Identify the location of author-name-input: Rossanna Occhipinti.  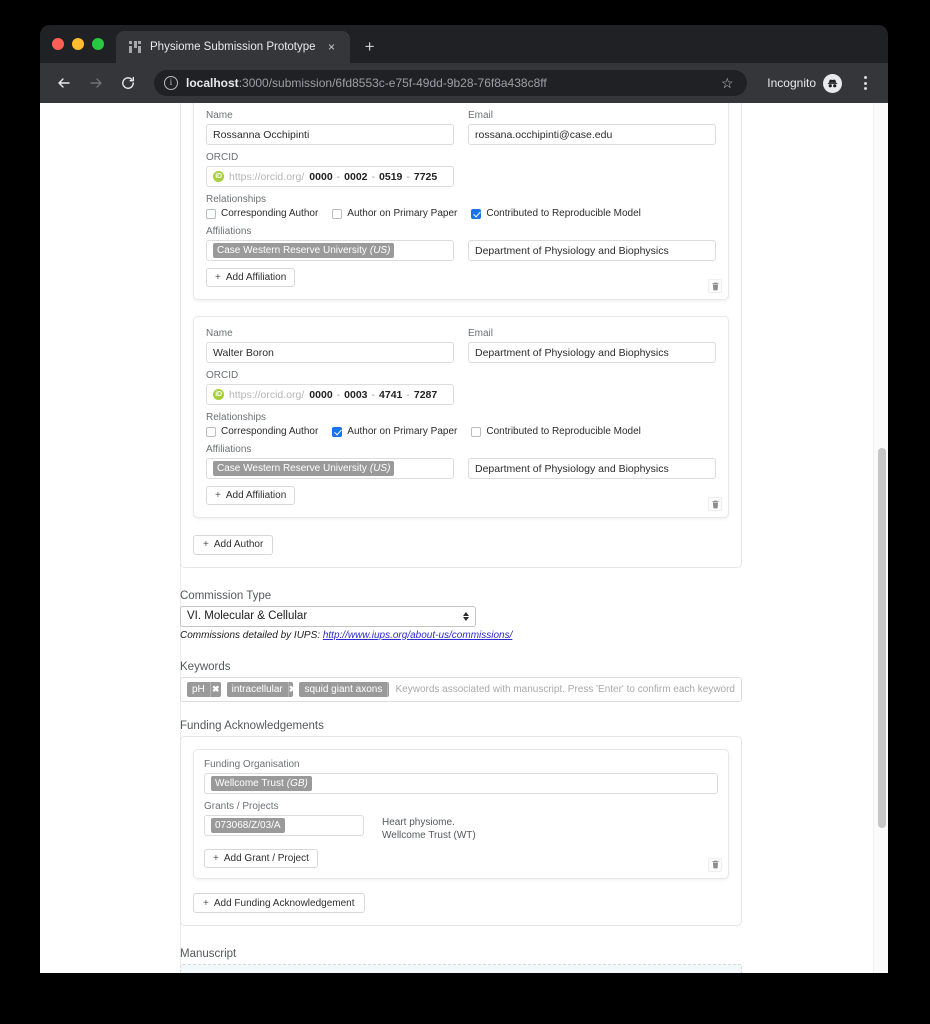
(330, 134).